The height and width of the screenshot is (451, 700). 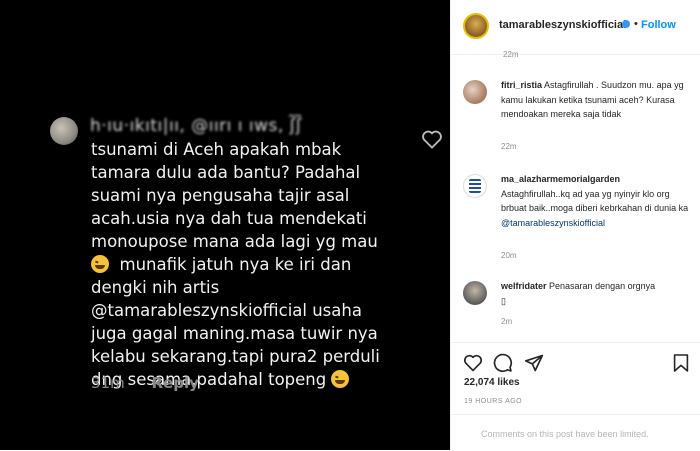 I want to click on comment-text: Penasaran dengan orgnya, so click(x=602, y=286).